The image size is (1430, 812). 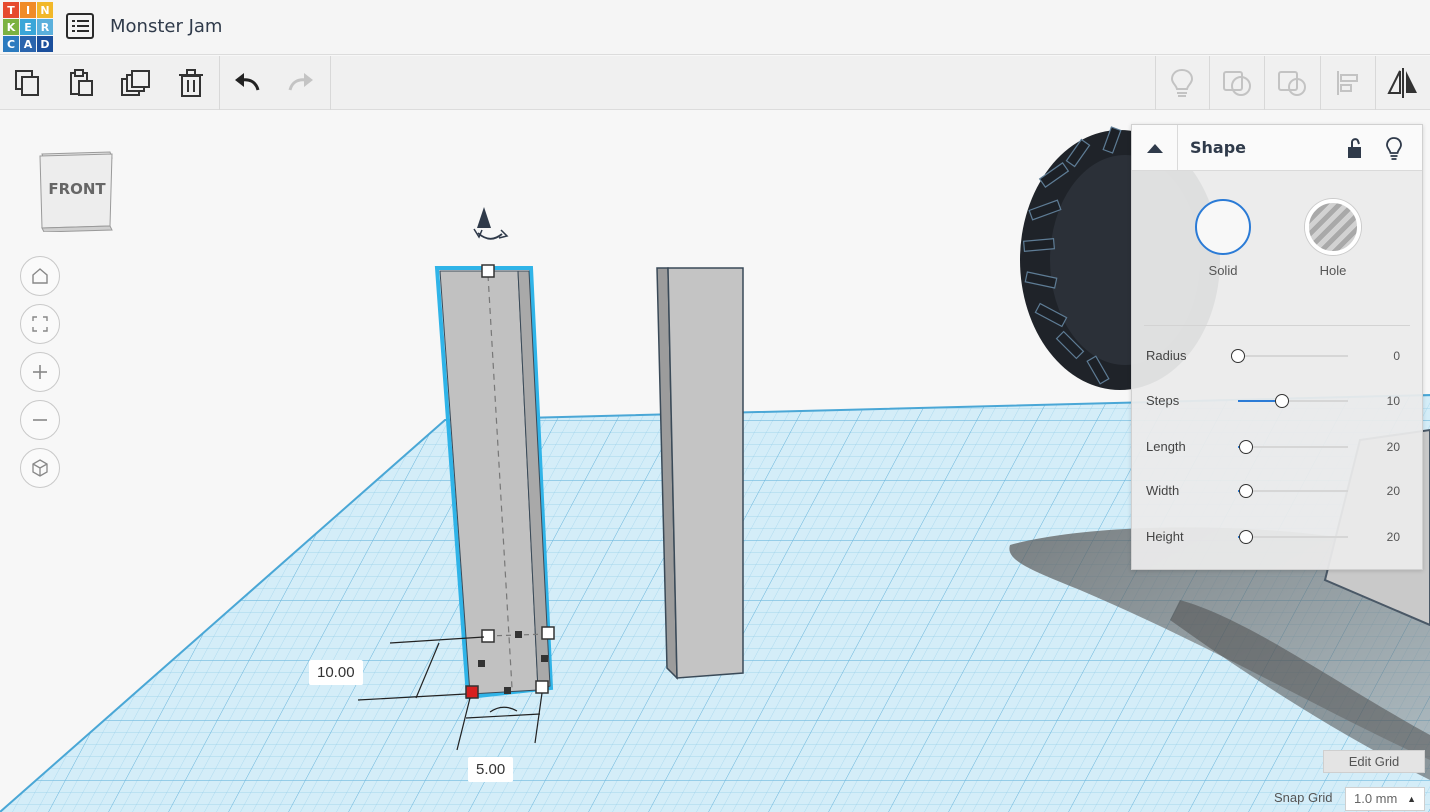 I want to click on property-radius: Radius 0, so click(x=1278, y=356).